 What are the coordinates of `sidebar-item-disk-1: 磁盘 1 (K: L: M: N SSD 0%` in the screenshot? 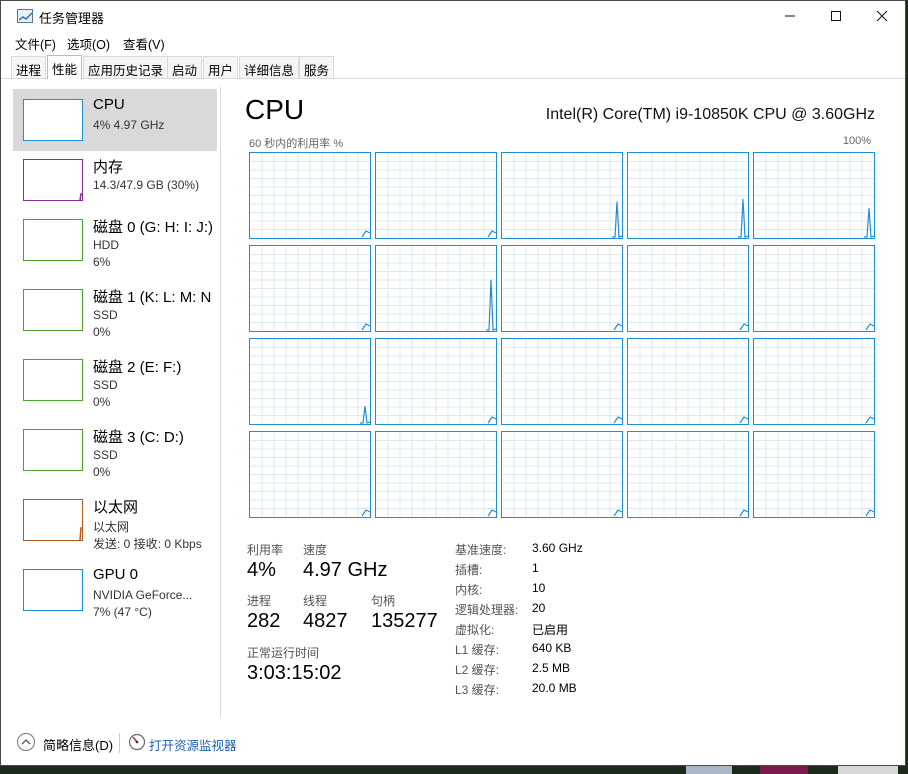 It's located at (115, 310).